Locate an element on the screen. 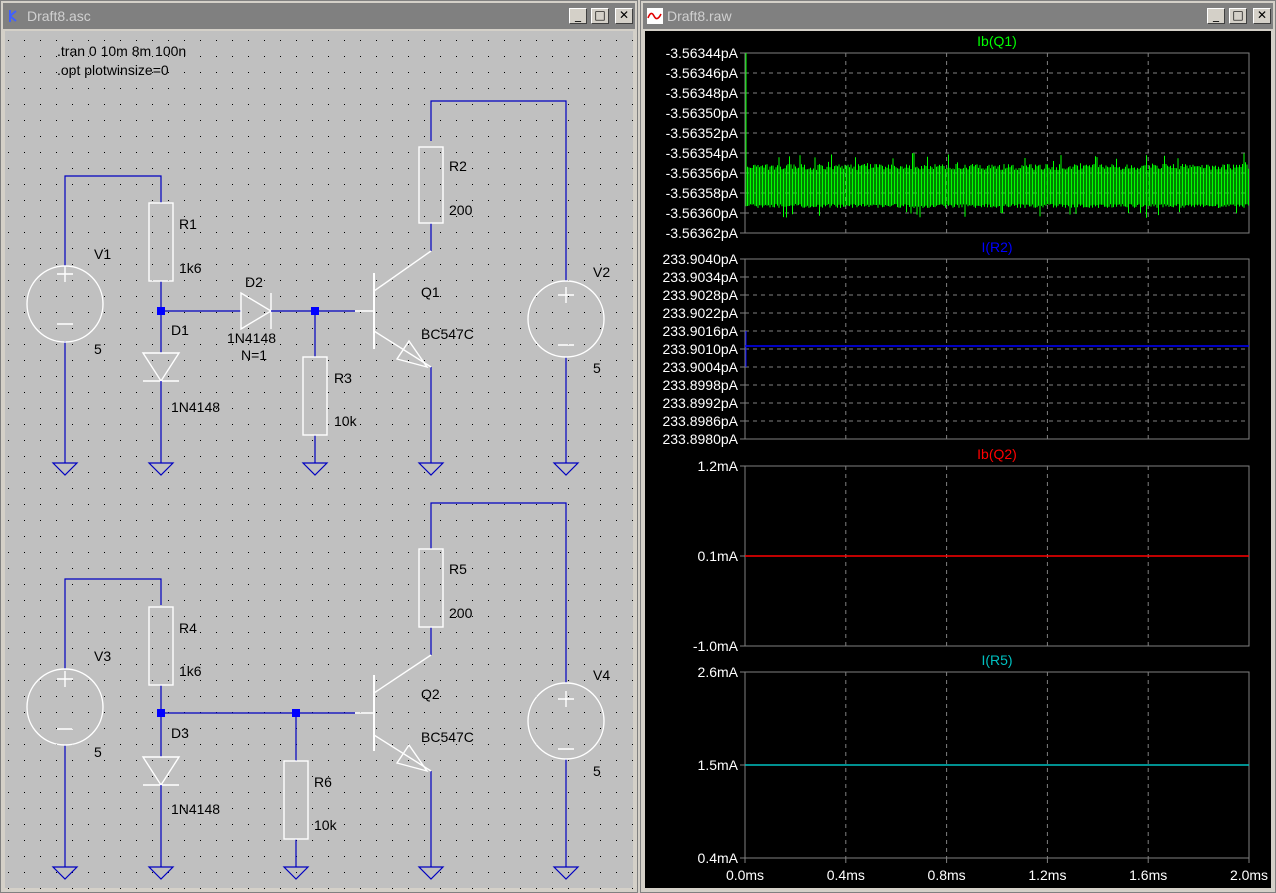  y-tick-label: 233.9034pA is located at coordinates (700, 277).